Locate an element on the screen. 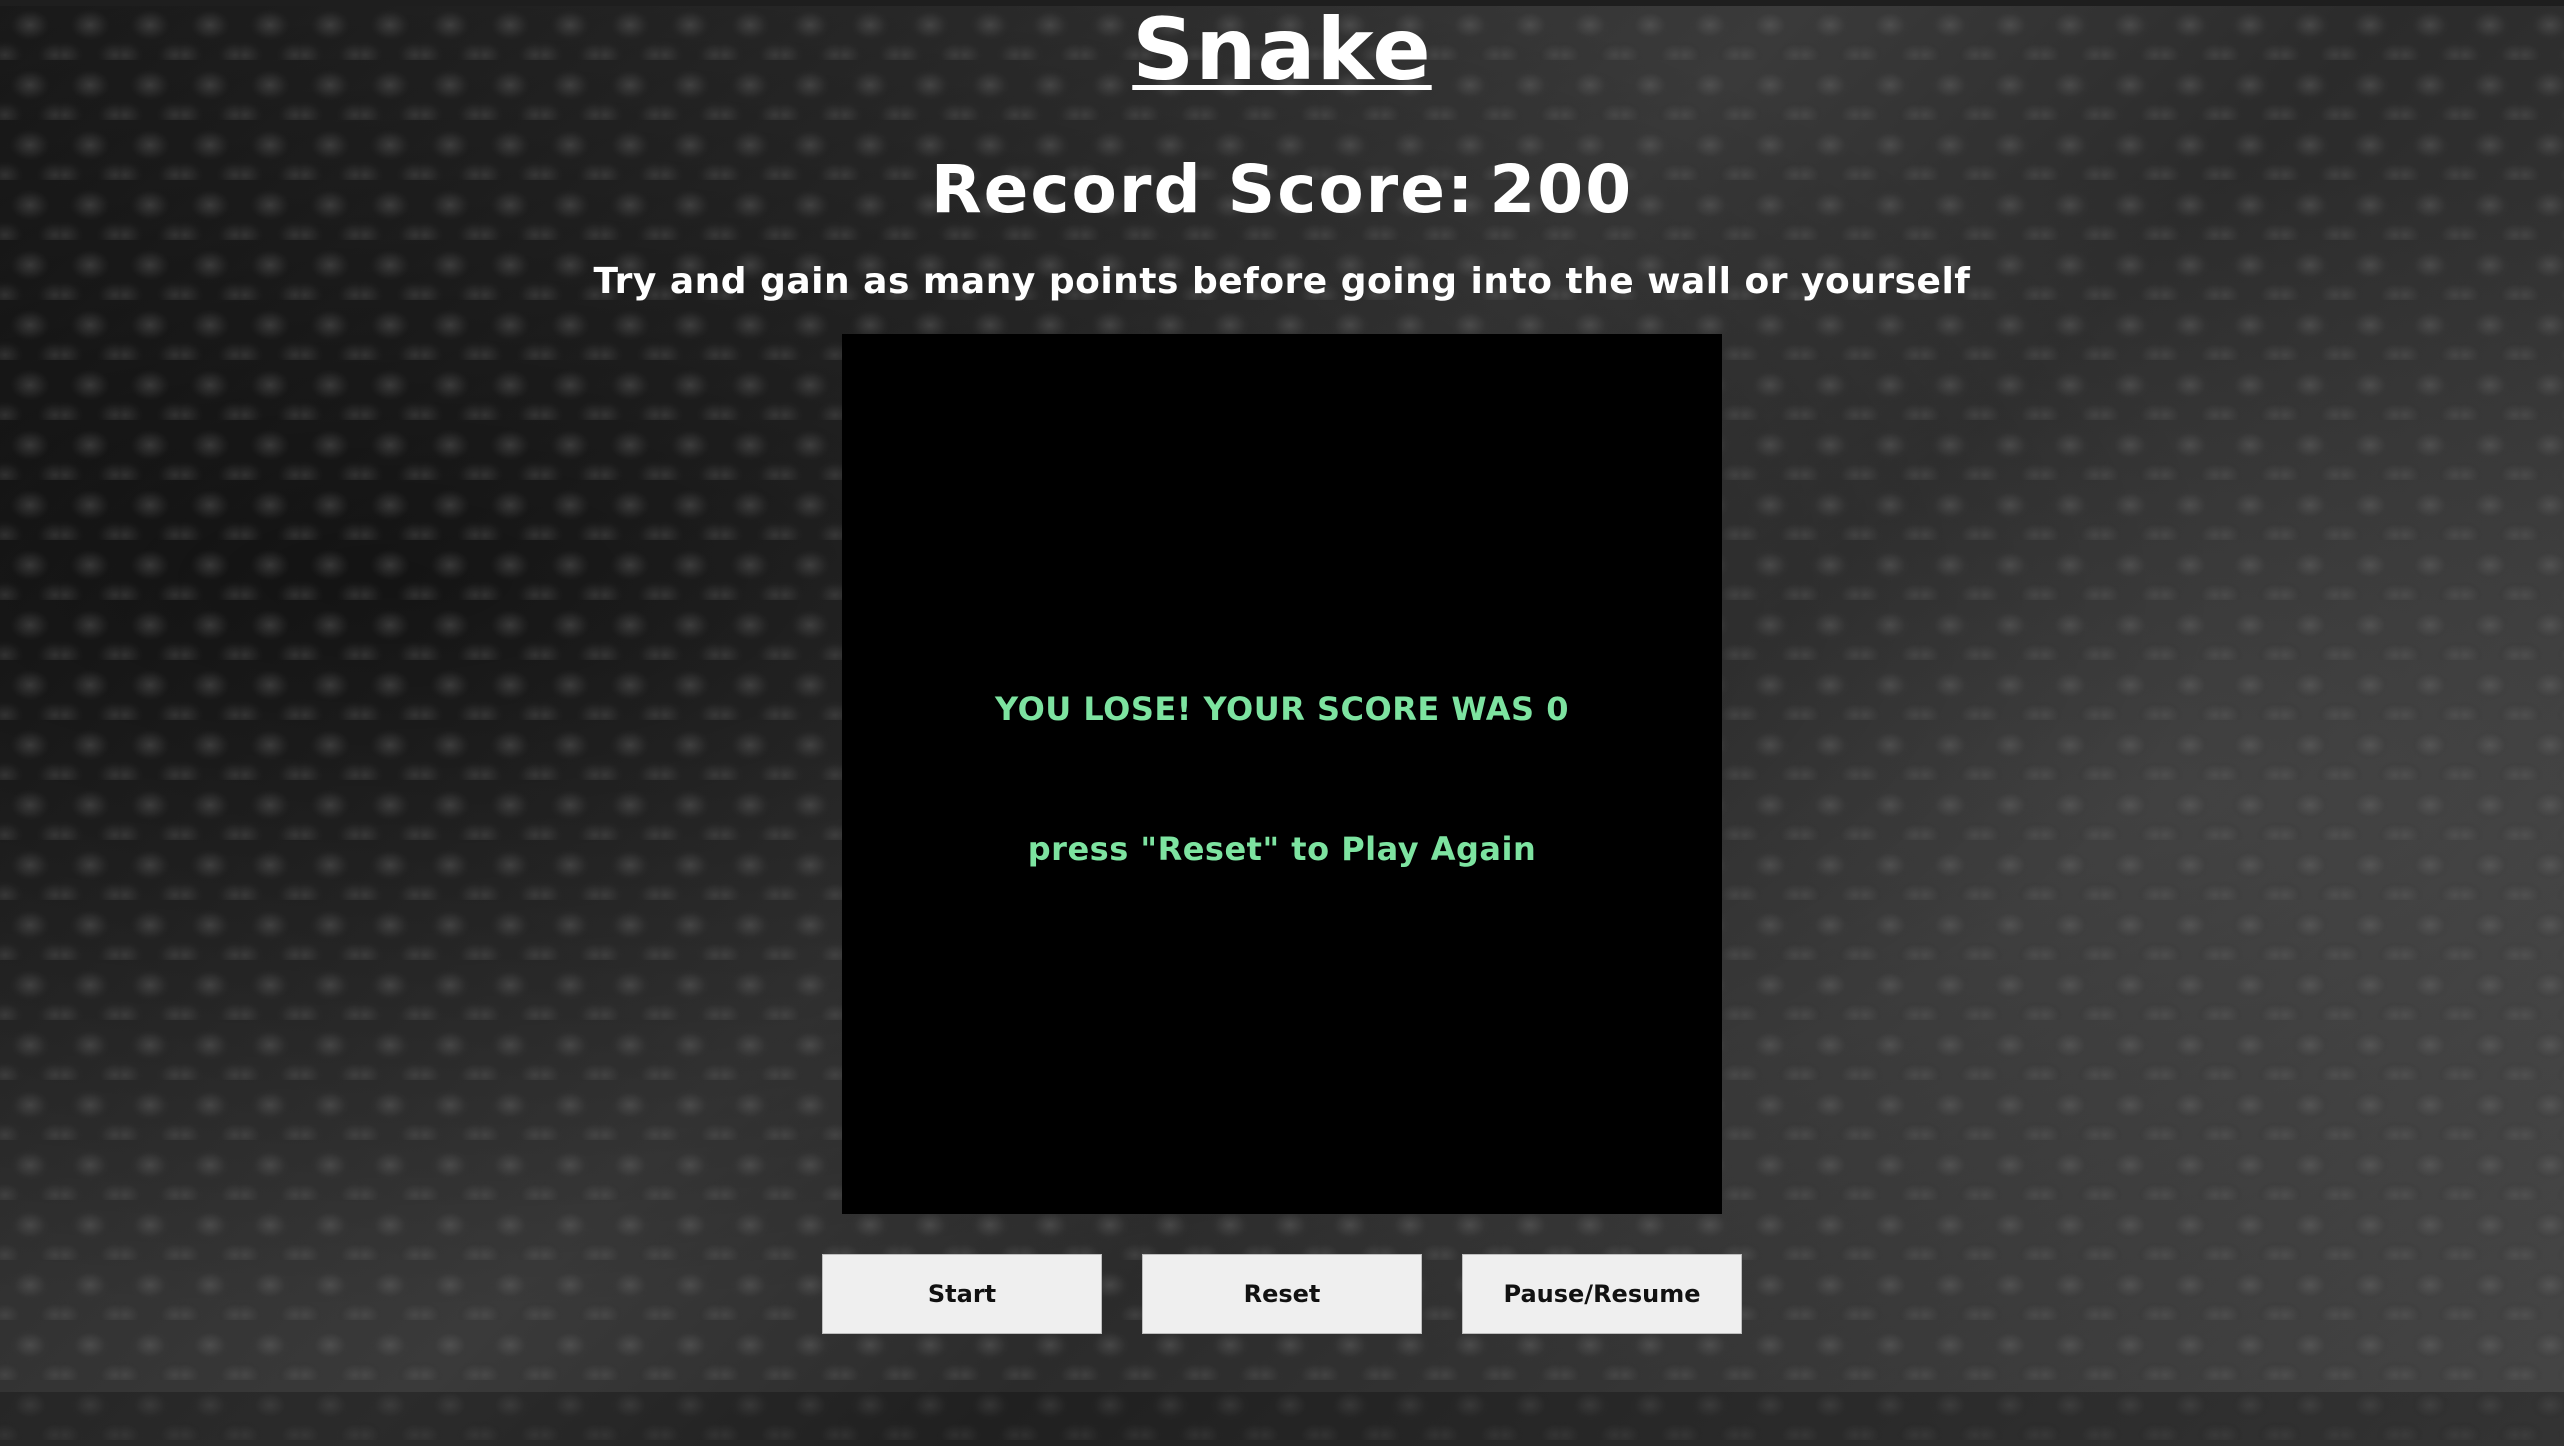  reset-hint: press "Reset" to Play Again is located at coordinates (1282, 849).